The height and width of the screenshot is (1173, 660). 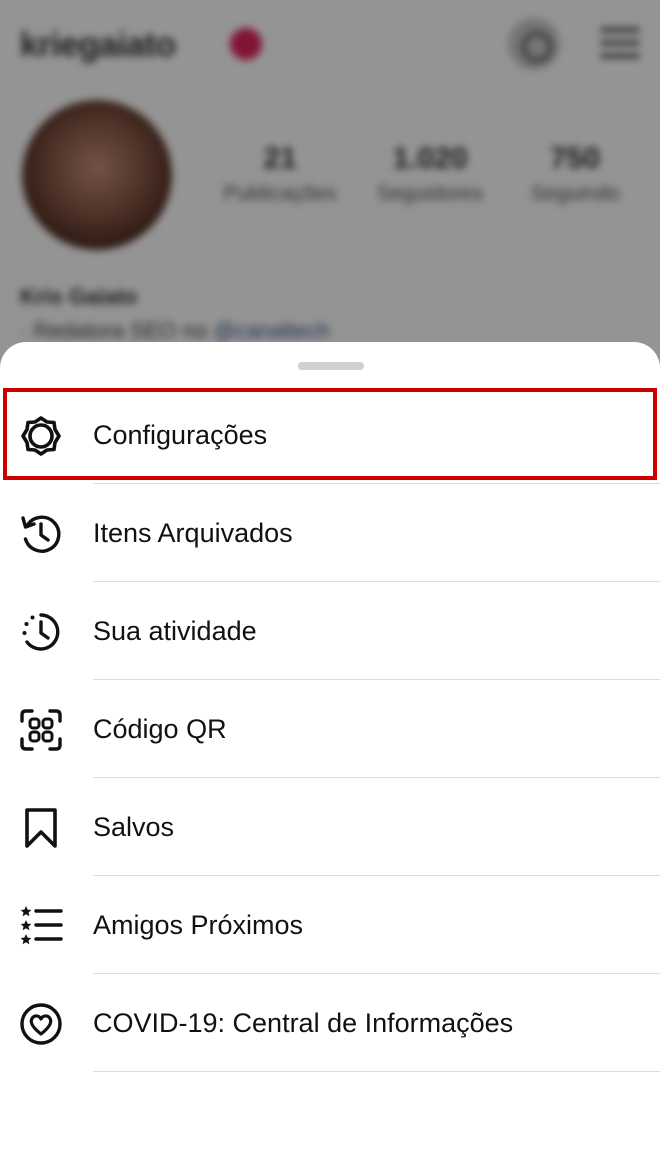 What do you see at coordinates (175, 630) in the screenshot?
I see `menu-item-label: Sua atividade` at bounding box center [175, 630].